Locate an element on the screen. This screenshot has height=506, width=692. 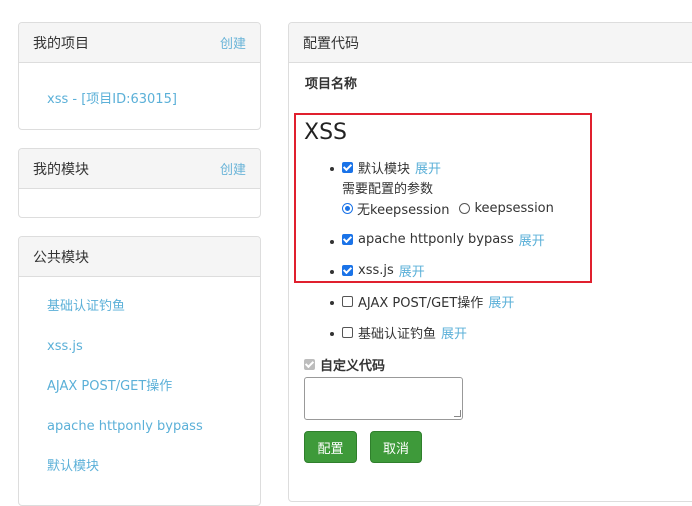
module-item-apache: apache httponly bypass 展开 is located at coordinates (443, 239).